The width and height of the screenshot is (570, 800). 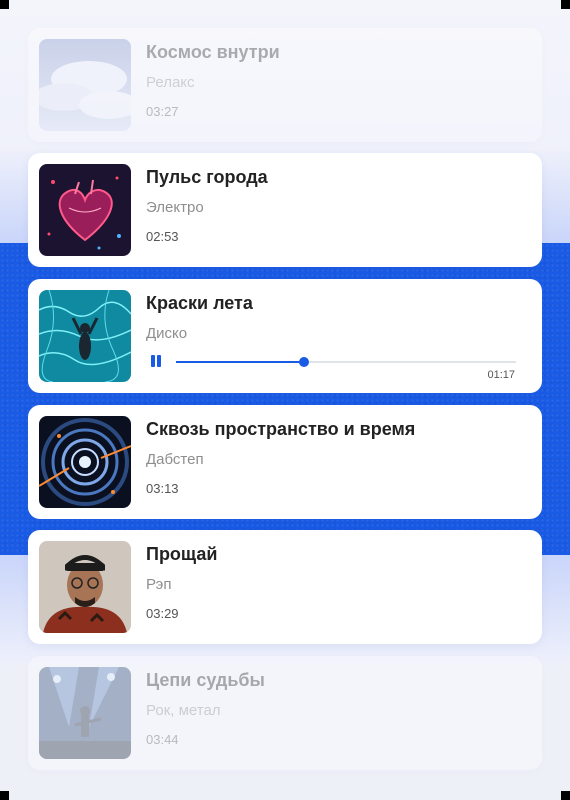 What do you see at coordinates (346, 362) in the screenshot?
I see `progress-bar` at bounding box center [346, 362].